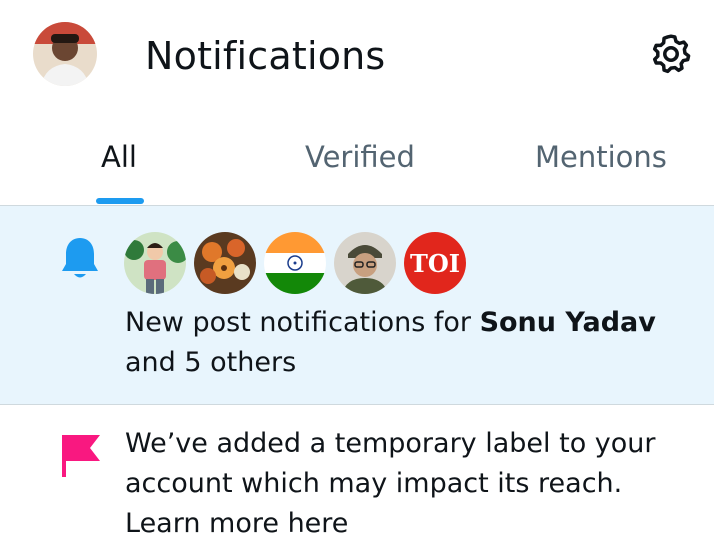  Describe the element at coordinates (302, 322) in the screenshot. I see `notification-prefix: New post notifications for` at that location.